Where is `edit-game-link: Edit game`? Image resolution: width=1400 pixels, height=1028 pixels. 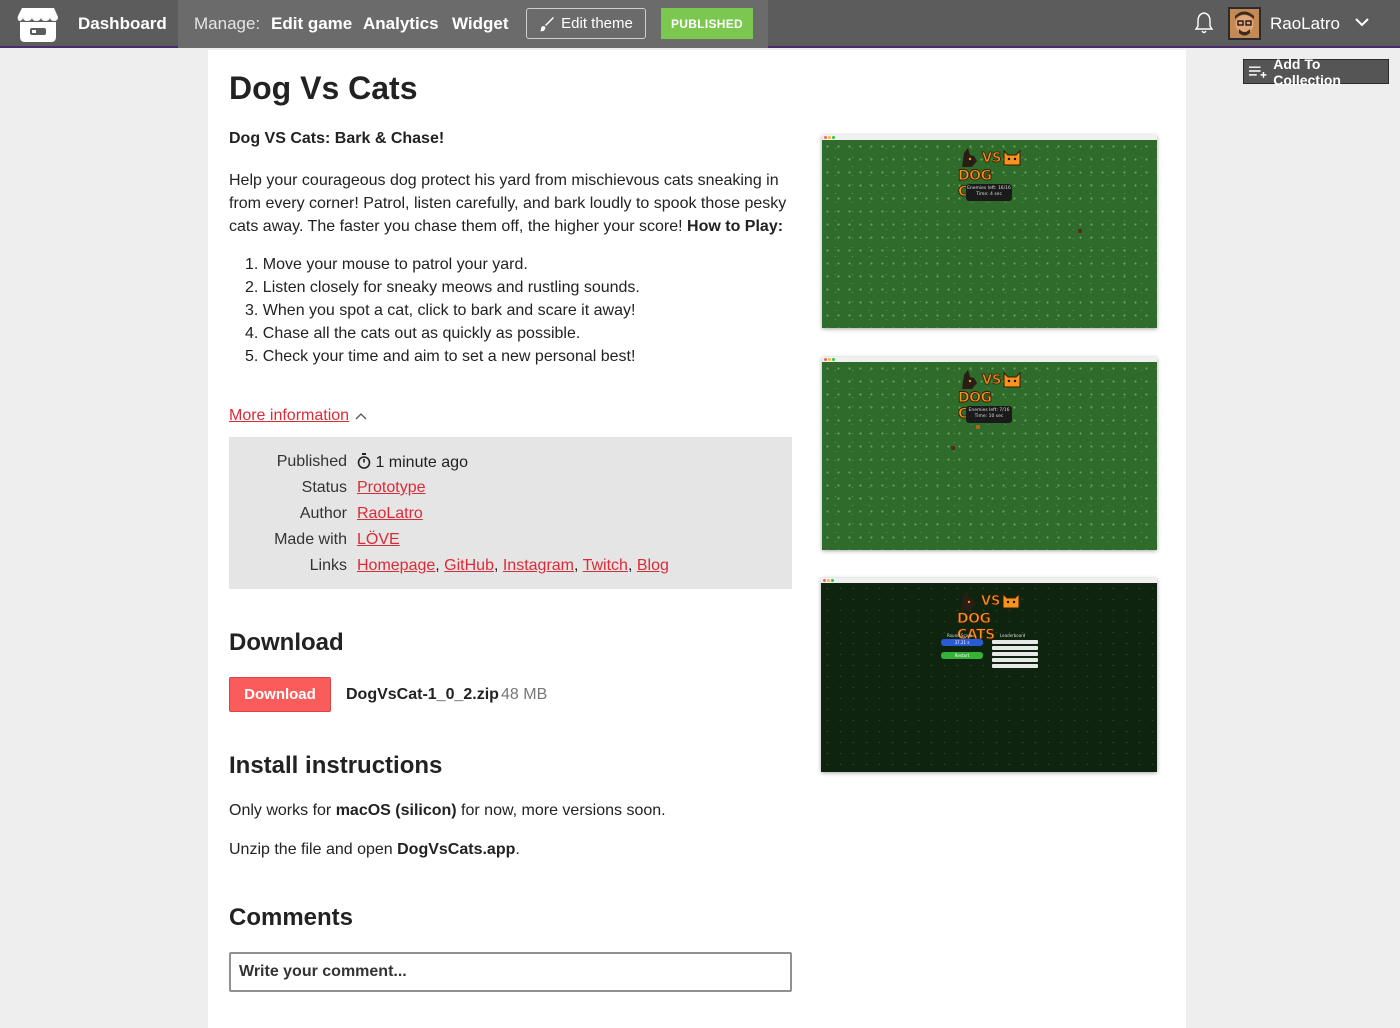 edit-game-link: Edit game is located at coordinates (311, 24).